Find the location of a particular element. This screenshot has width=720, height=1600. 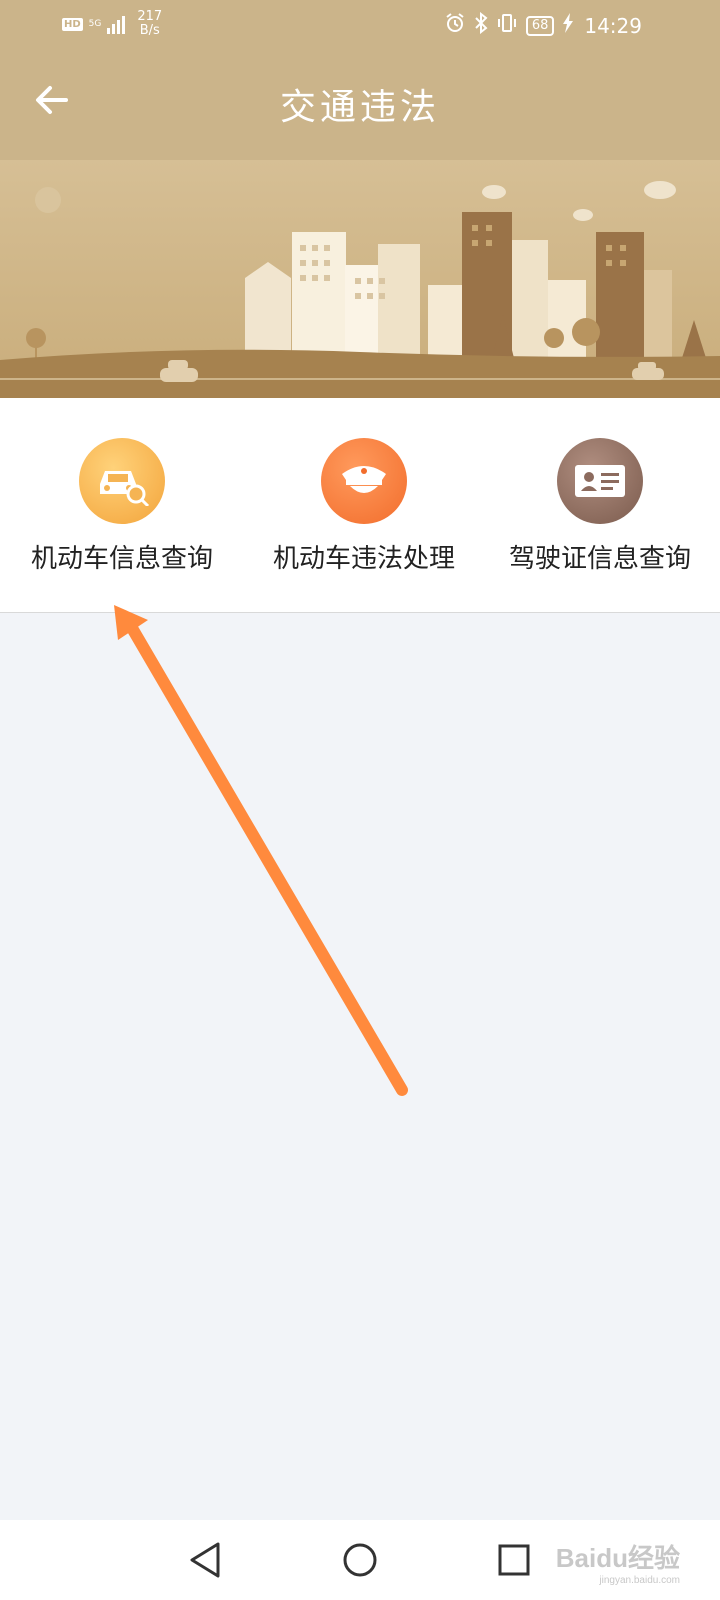

nav-recents-button is located at coordinates (514, 1560).